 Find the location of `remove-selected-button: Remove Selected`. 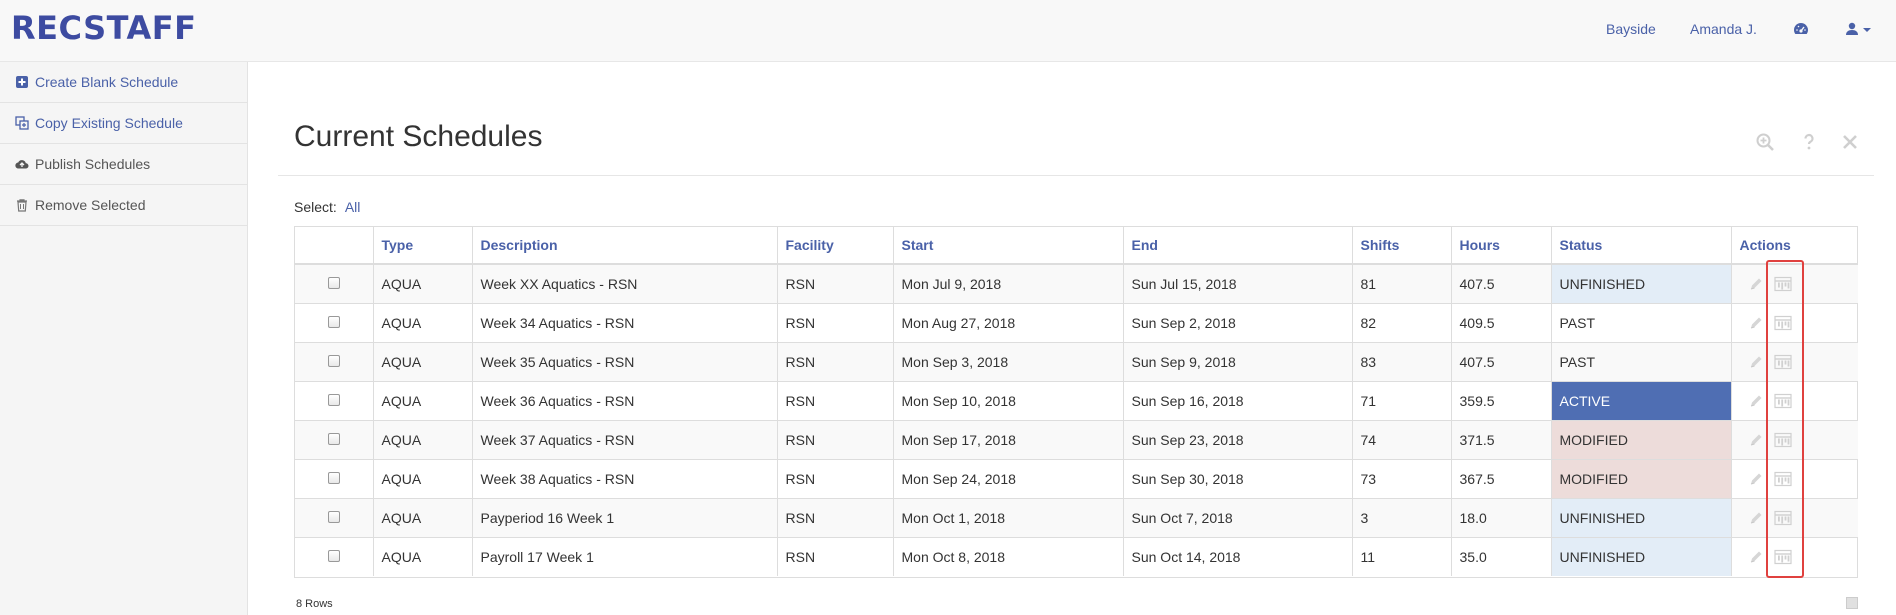

remove-selected-button: Remove Selected is located at coordinates (124, 205).